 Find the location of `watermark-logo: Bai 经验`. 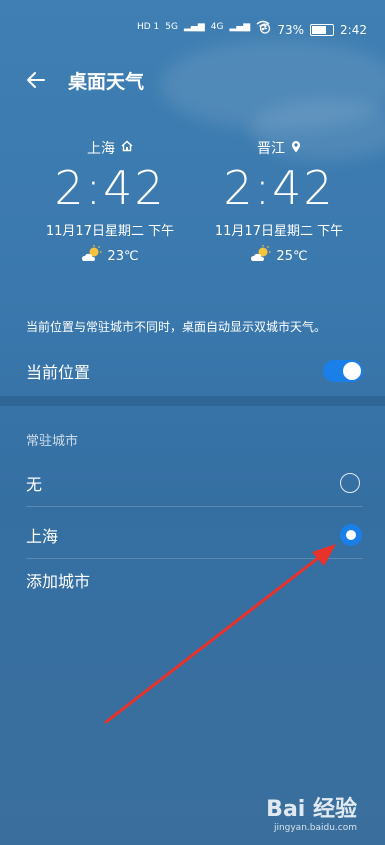

watermark-logo: Bai 经验 is located at coordinates (311, 809).